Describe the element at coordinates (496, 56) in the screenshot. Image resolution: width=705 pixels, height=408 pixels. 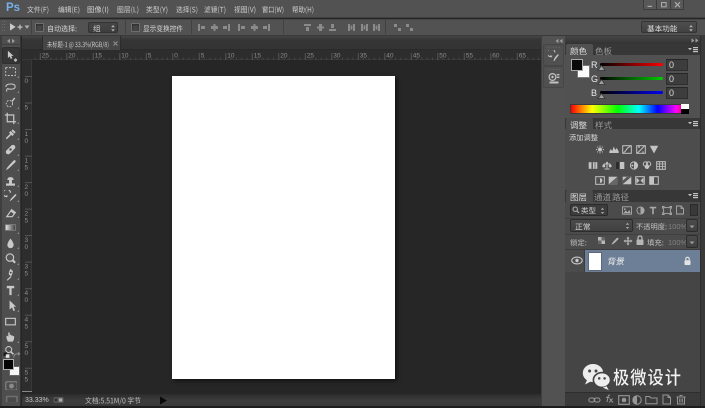
I see `svg-text: 60` at that location.